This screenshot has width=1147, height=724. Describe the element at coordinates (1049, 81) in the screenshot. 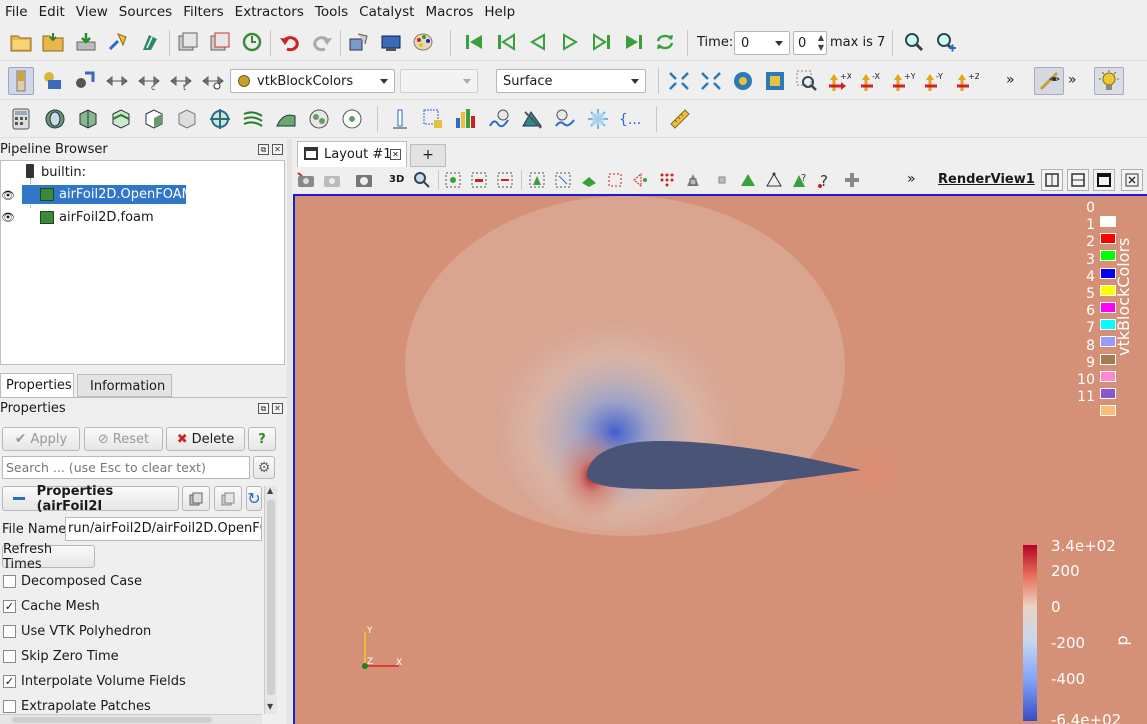

I see `interaction-mode-icon` at that location.